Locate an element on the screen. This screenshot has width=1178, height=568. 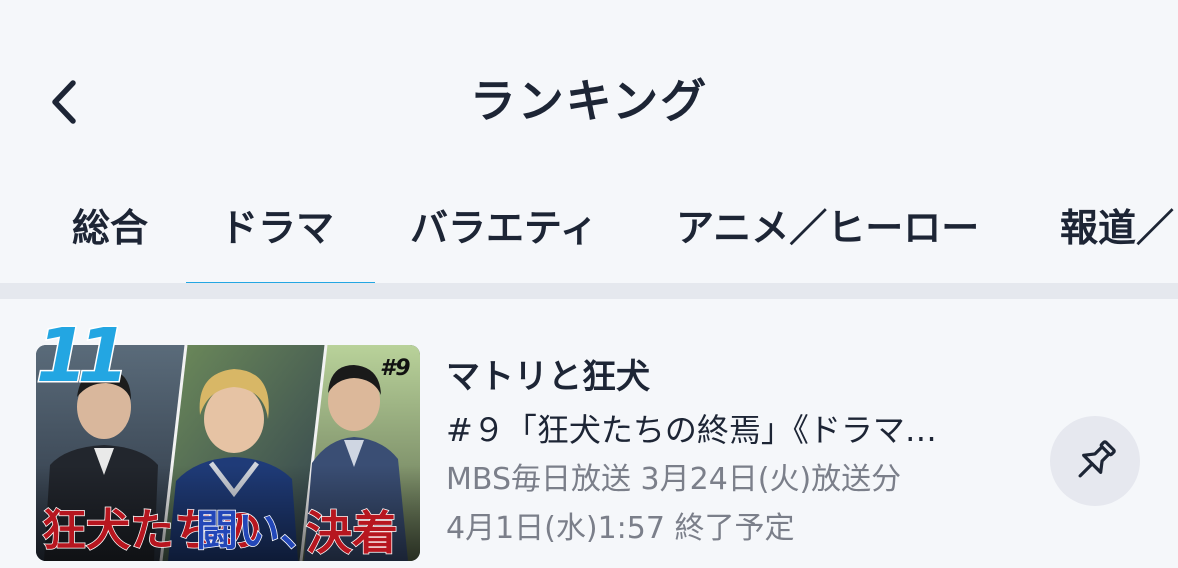
tab-news: 報道／ is located at coordinates (1117, 228).